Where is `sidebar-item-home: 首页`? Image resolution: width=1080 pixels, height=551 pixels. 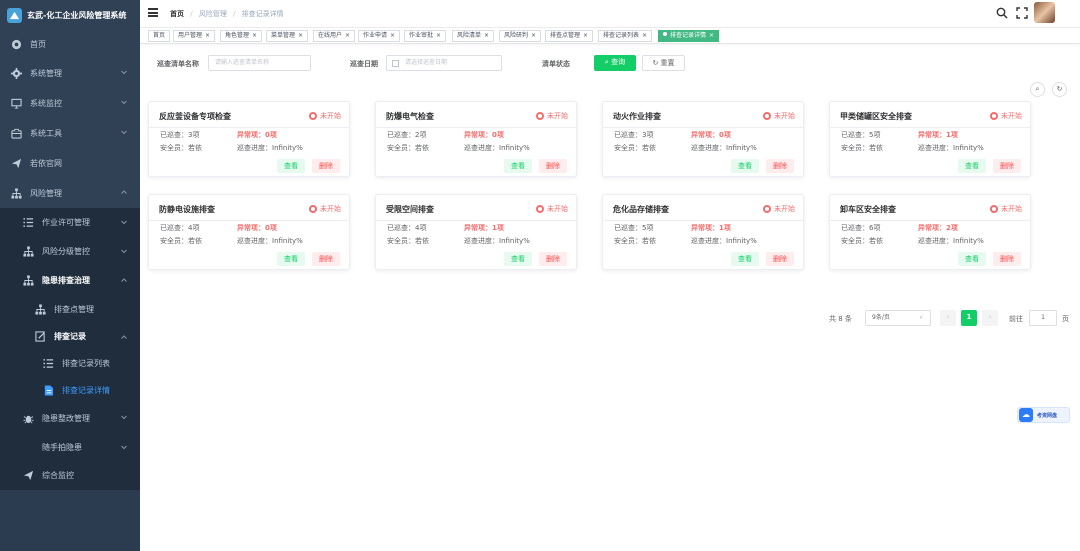 sidebar-item-home: 首页 is located at coordinates (70, 44).